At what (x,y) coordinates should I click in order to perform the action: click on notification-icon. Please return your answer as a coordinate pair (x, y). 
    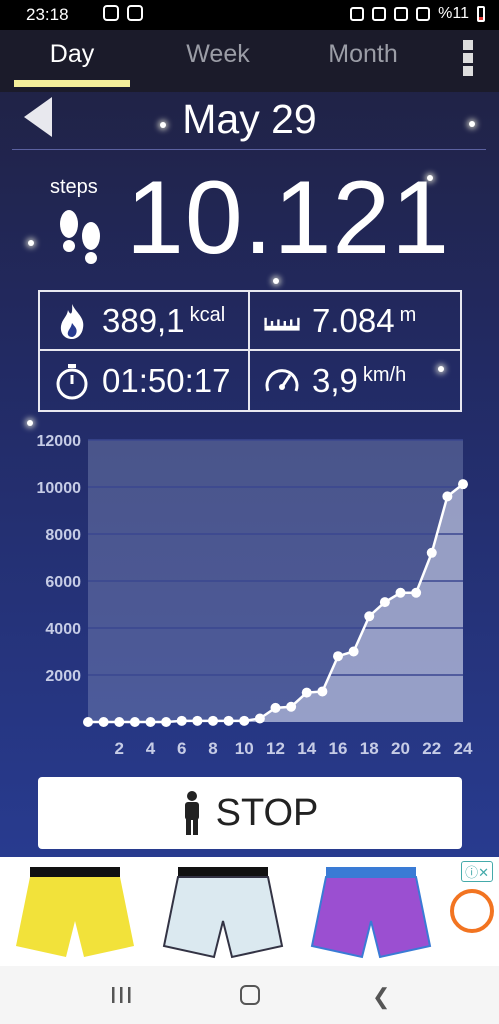
    Looking at the image, I should click on (135, 13).